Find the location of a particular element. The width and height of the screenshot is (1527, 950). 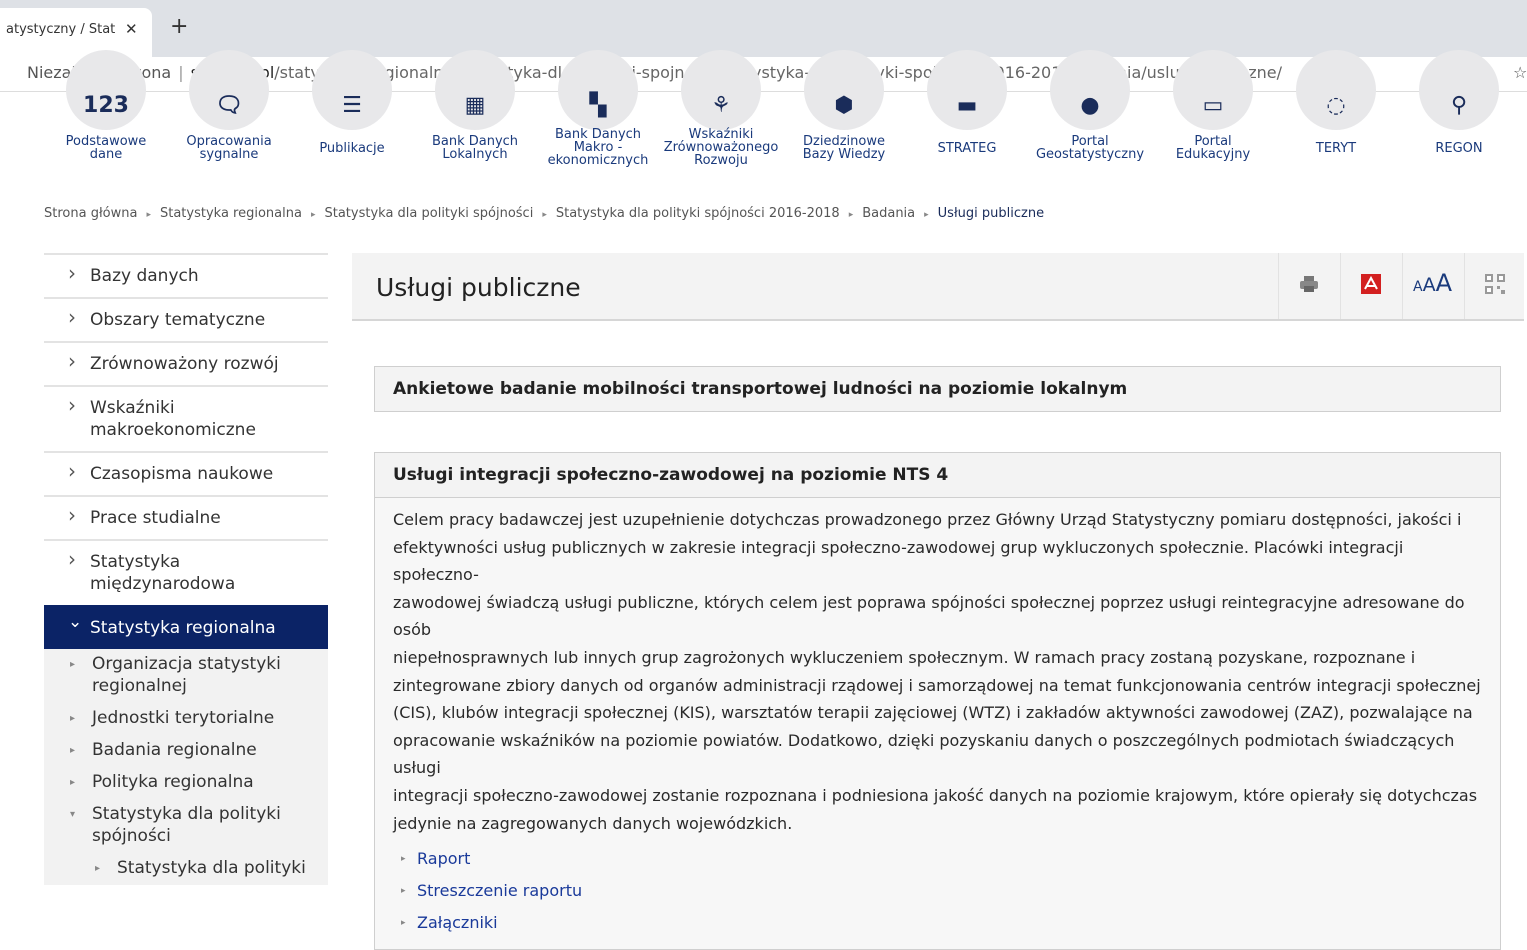

knowledge-bases-icon: ⬢ is located at coordinates (844, 105).